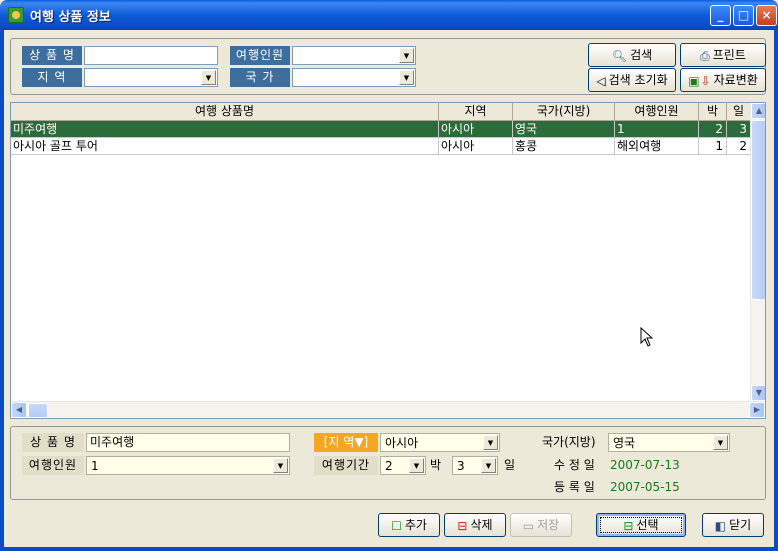  I want to click on cell-days: 3, so click(739, 129).